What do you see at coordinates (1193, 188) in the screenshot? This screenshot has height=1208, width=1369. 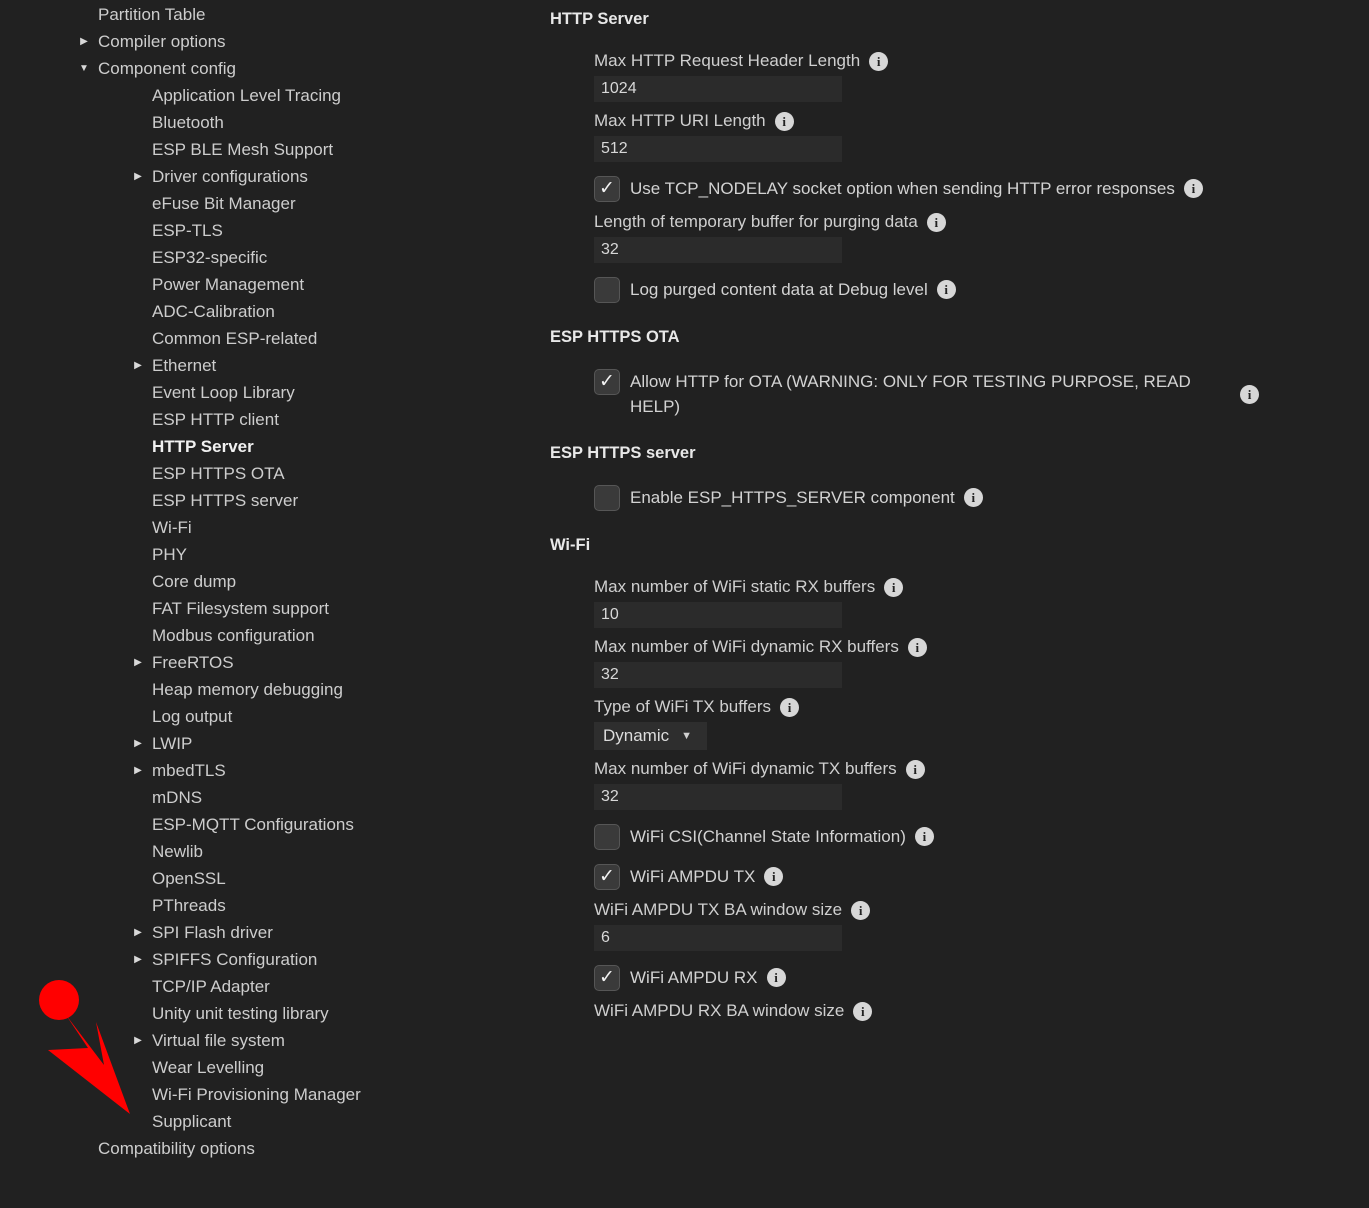 I see `info-icon-use-tcp-nodelay-socket-option-when-sending-http-er: i` at bounding box center [1193, 188].